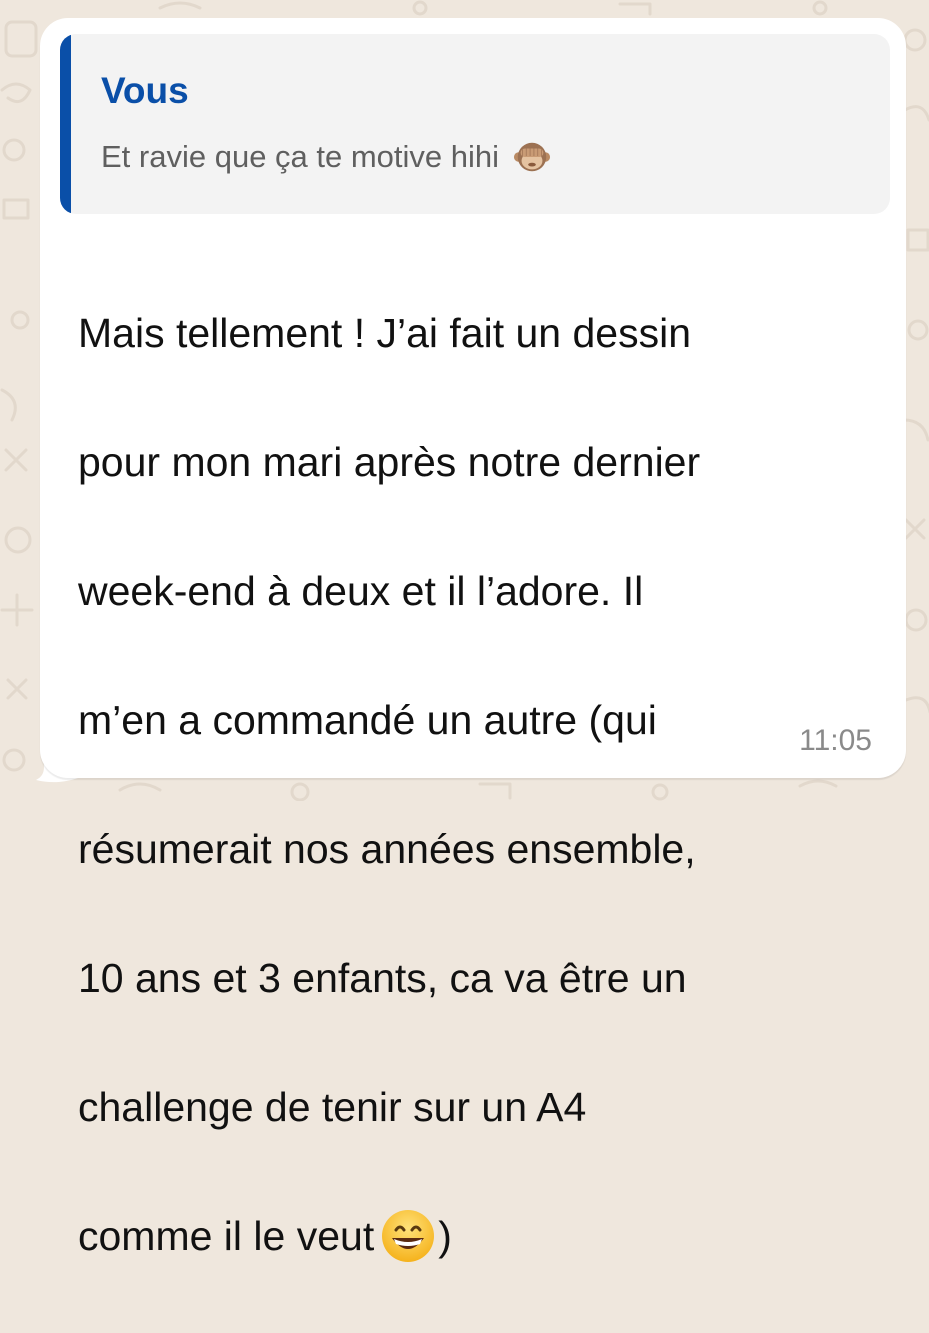 This screenshot has width=929, height=1333. Describe the element at coordinates (226, 1235) in the screenshot. I see `message-last-line-text: comme il le veut` at that location.